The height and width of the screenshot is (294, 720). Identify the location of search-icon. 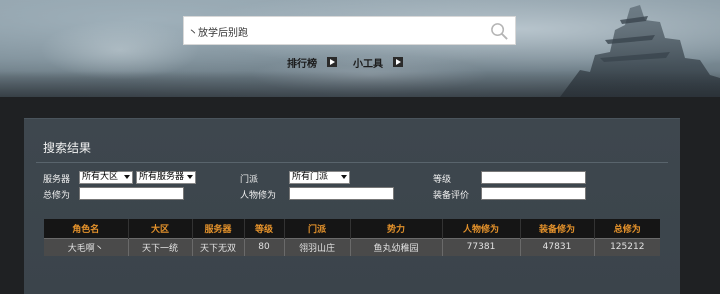
(499, 31).